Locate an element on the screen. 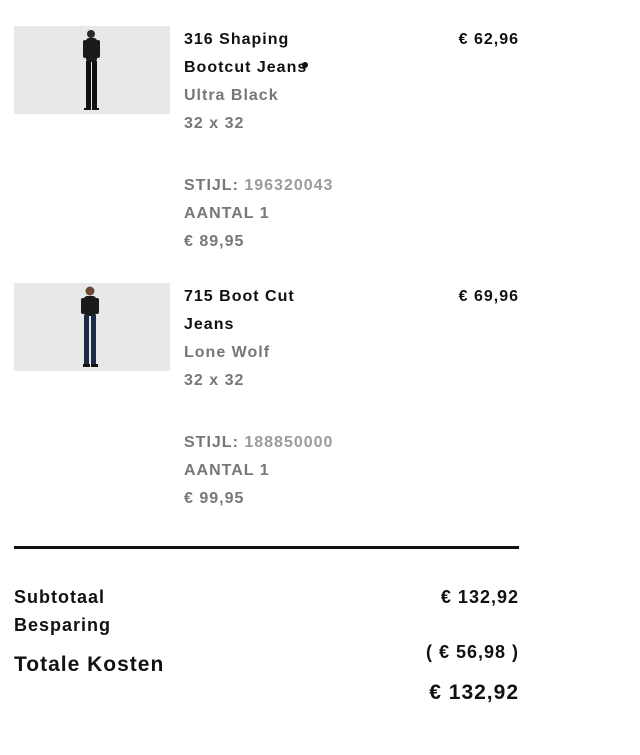 This screenshot has height=755, width=640. item-color: Lone Wolf is located at coordinates (227, 352).